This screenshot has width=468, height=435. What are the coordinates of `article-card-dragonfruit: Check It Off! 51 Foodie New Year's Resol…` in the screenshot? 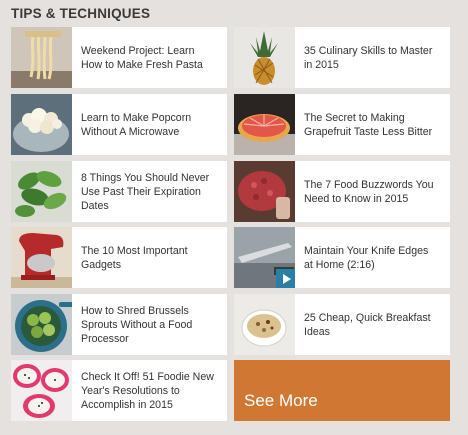 It's located at (119, 390).